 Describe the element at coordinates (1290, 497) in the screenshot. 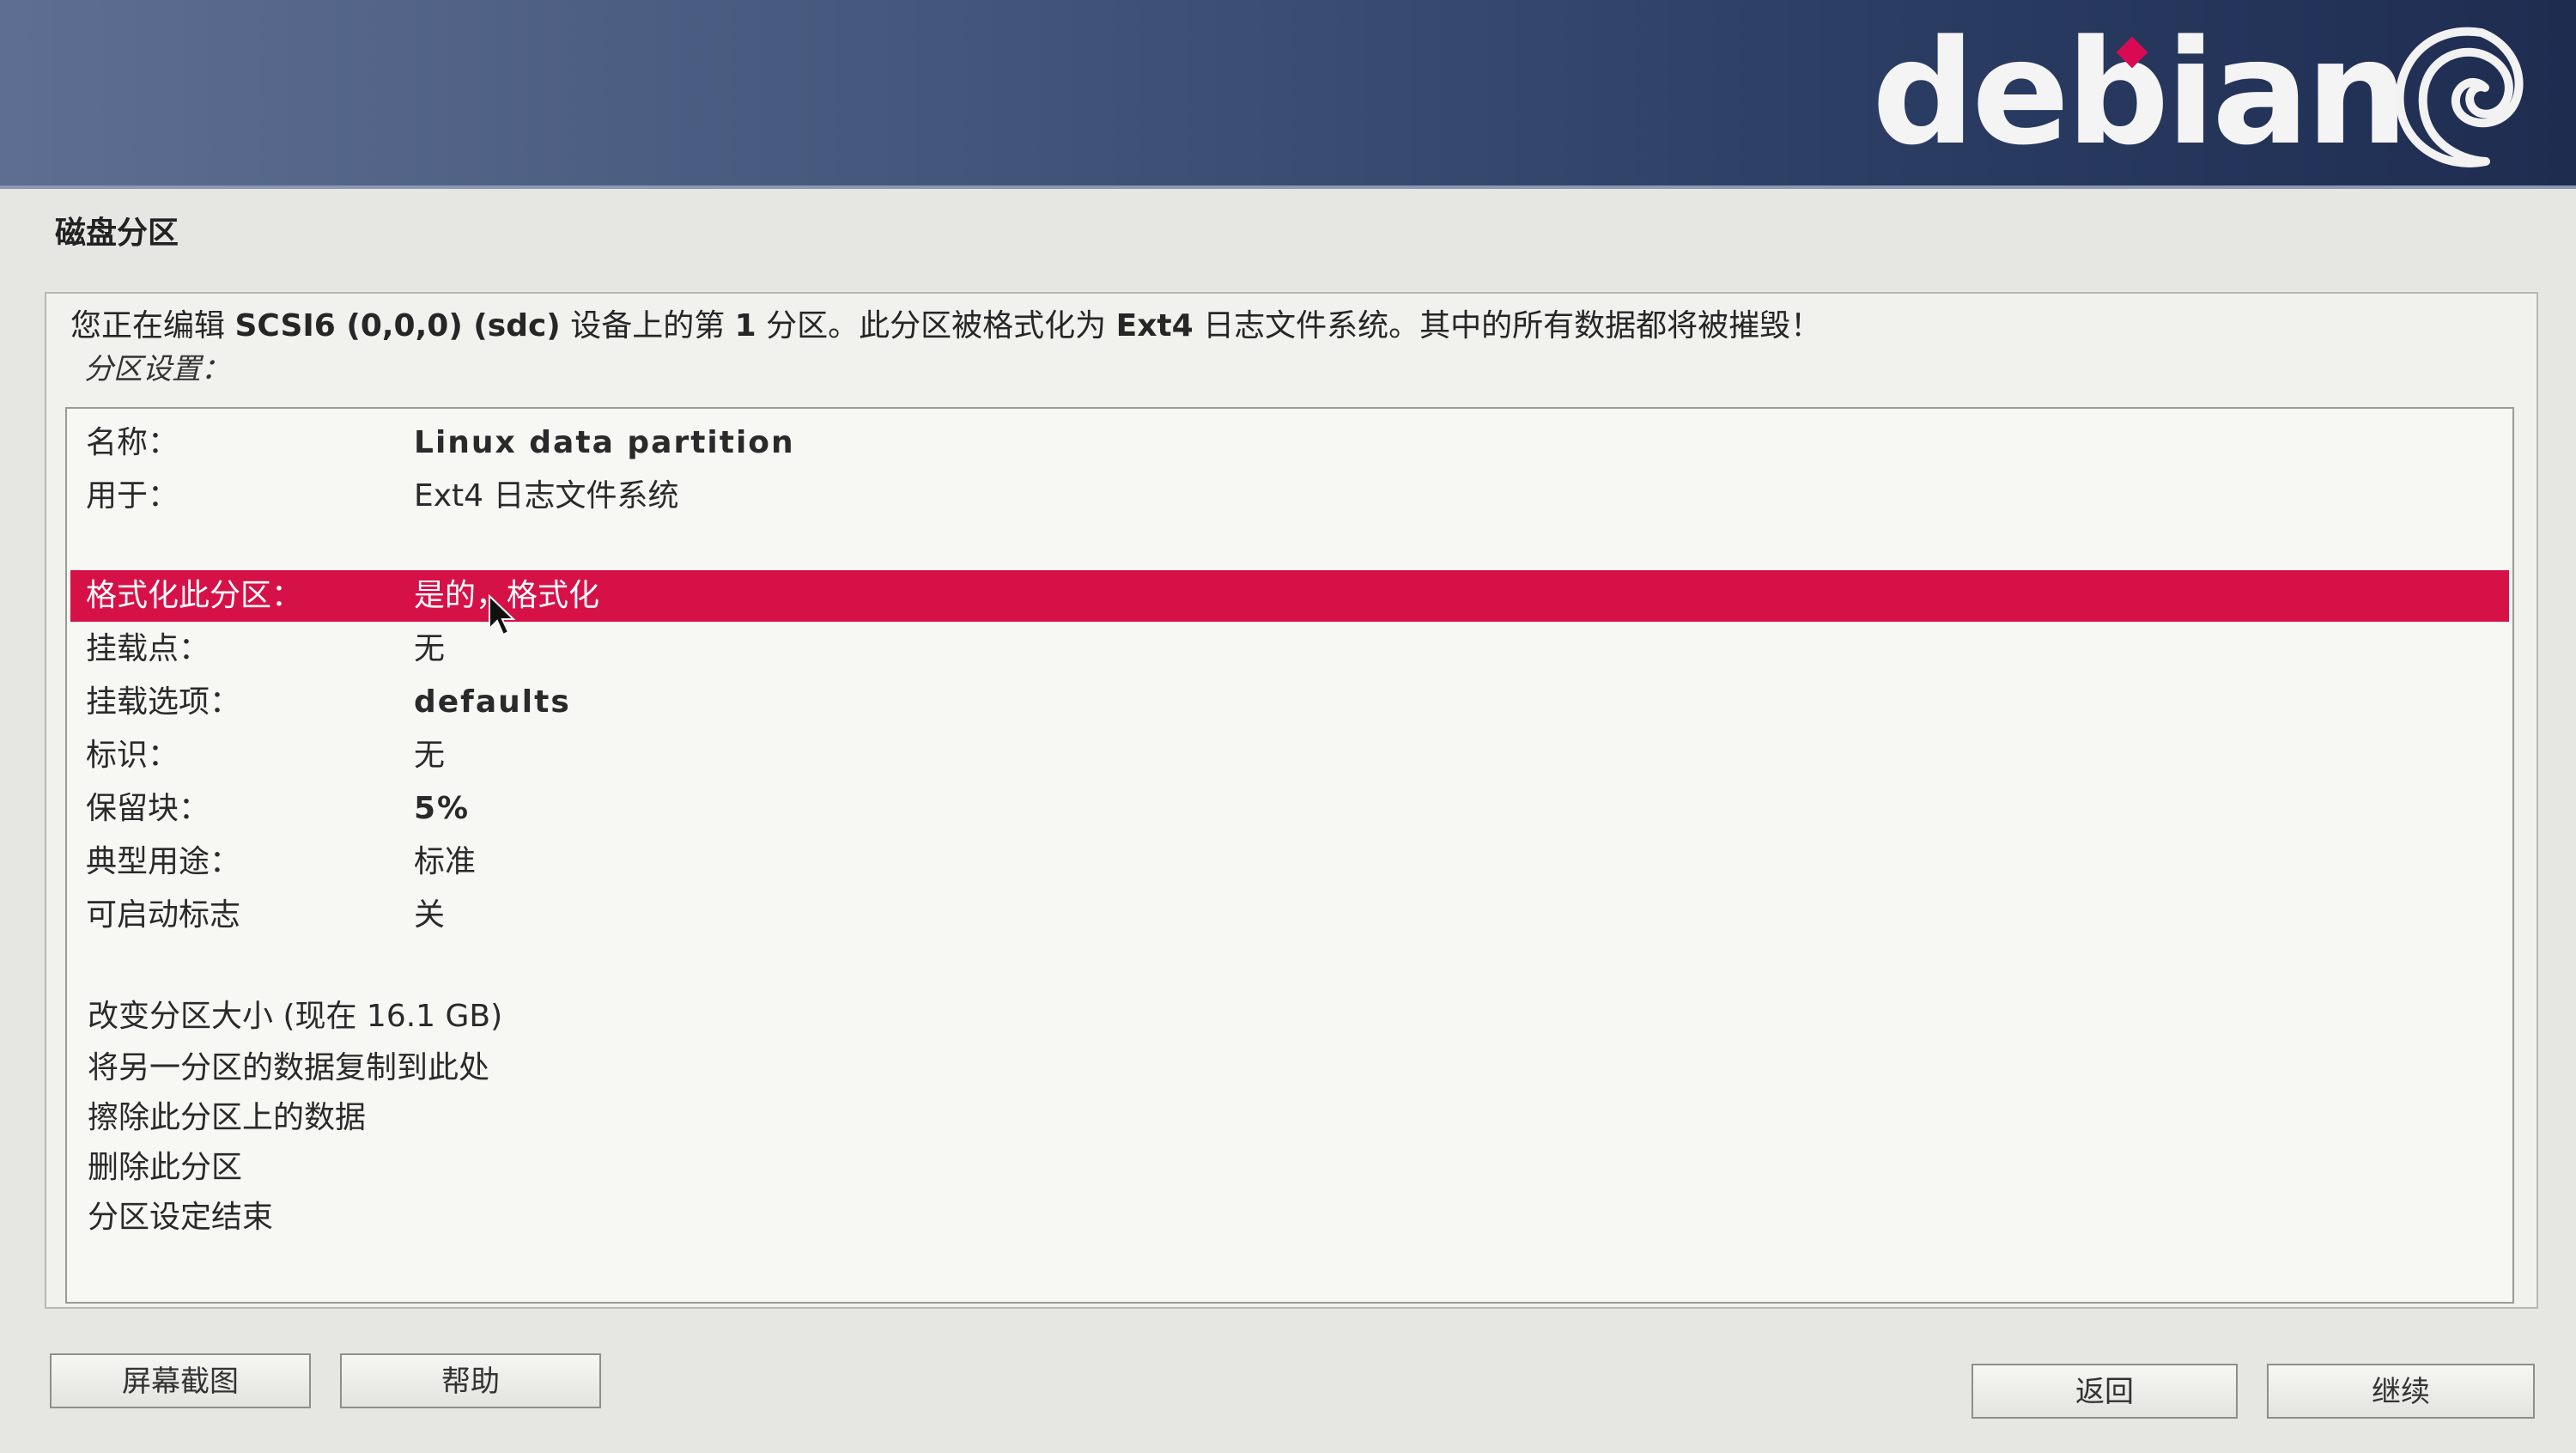

I see `setting-row-use-as: 用于： Ext4 日志文件系统` at that location.